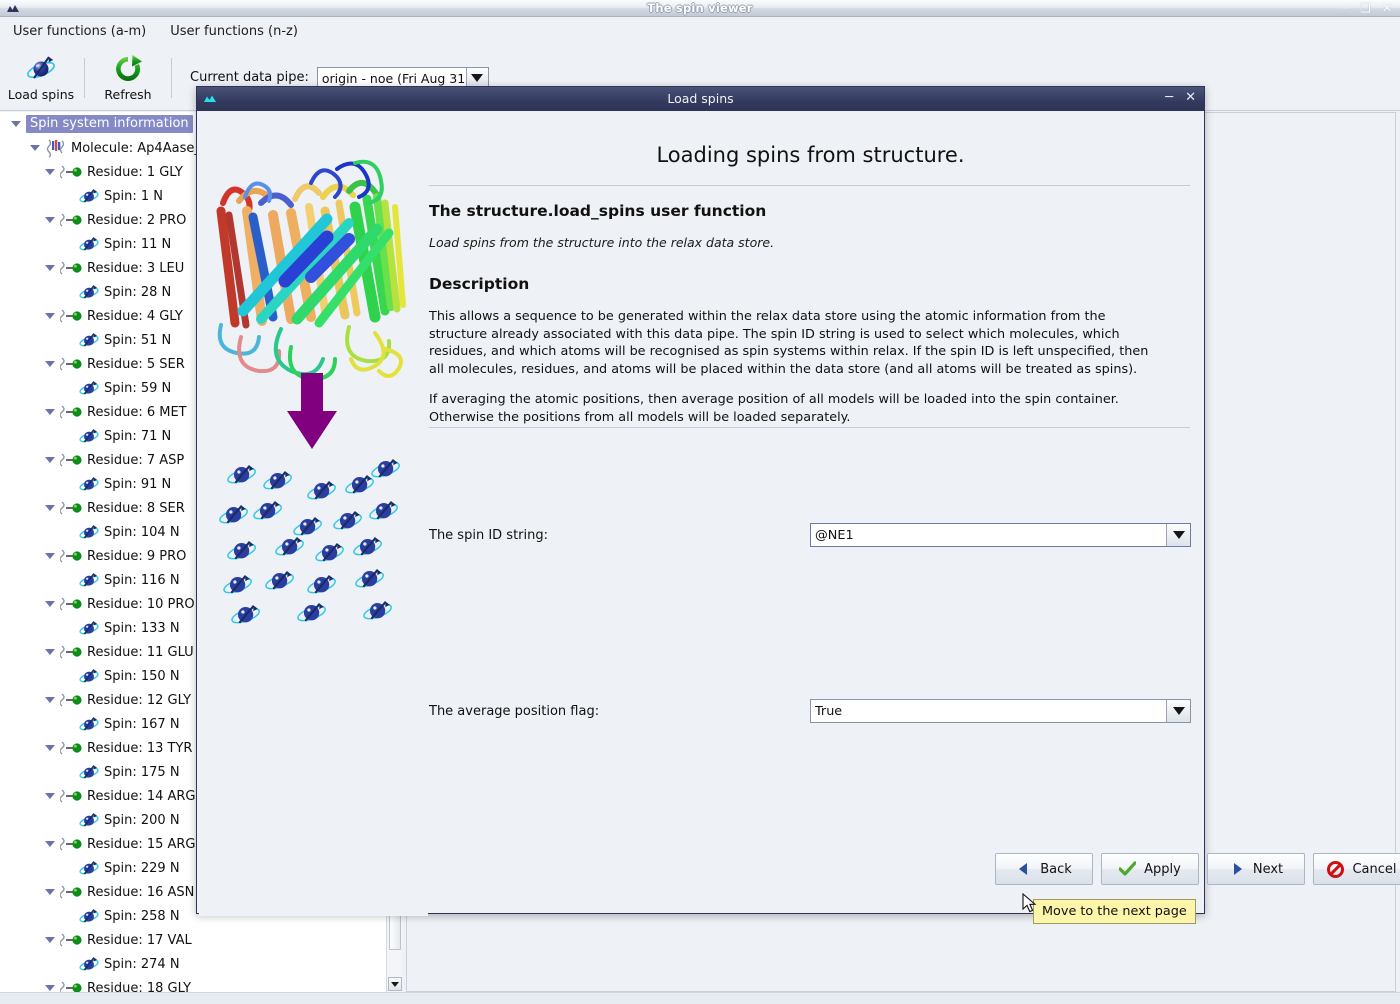 The width and height of the screenshot is (1400, 1004). I want to click on triangle-right-icon, so click(1237, 869).